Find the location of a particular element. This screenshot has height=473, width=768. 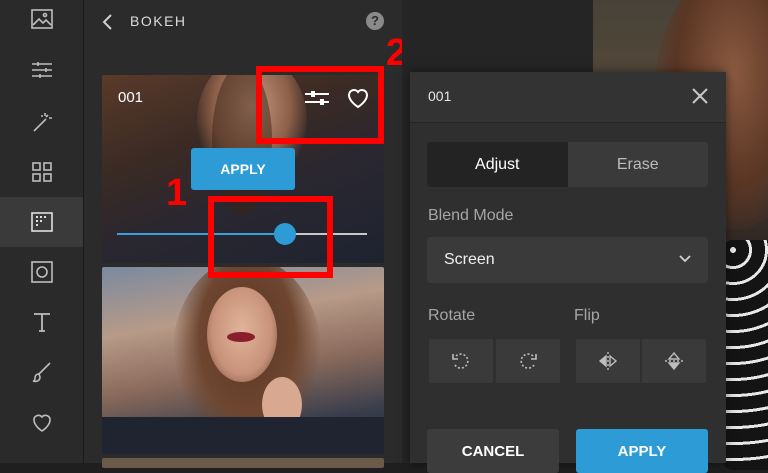

dialog-header is located at coordinates (568, 97).